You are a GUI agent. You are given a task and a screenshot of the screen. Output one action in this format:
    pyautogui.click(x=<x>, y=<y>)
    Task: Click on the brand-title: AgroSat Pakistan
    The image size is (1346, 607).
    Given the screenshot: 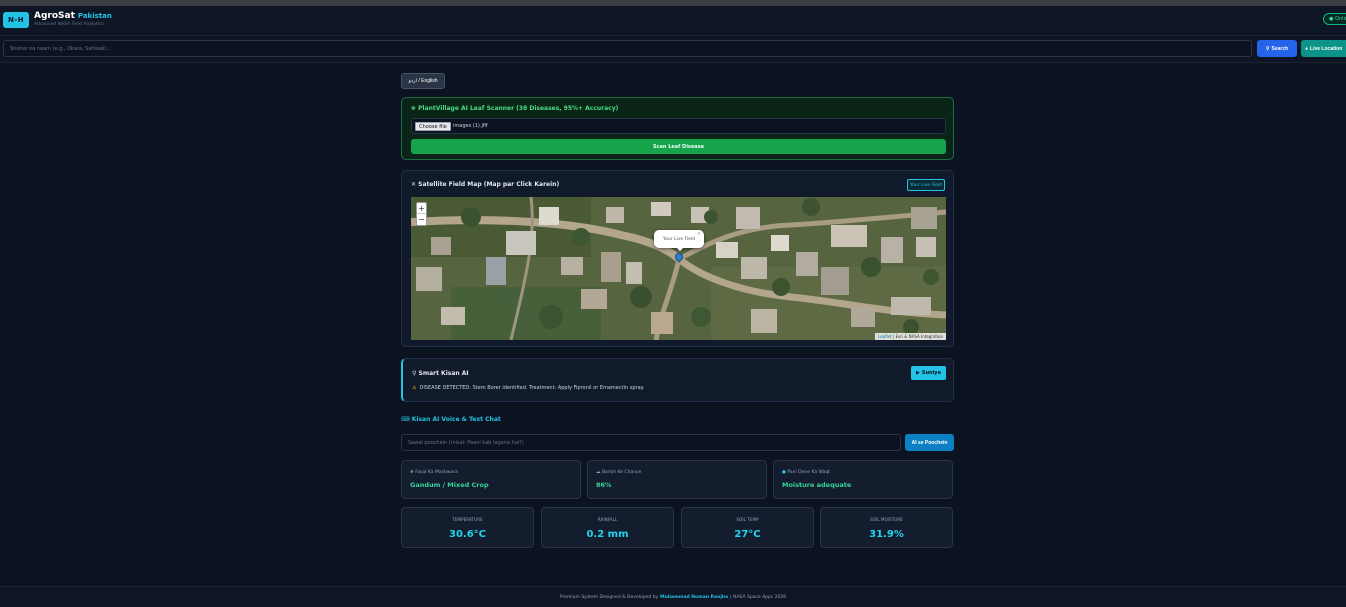 What is the action you would take?
    pyautogui.click(x=73, y=16)
    